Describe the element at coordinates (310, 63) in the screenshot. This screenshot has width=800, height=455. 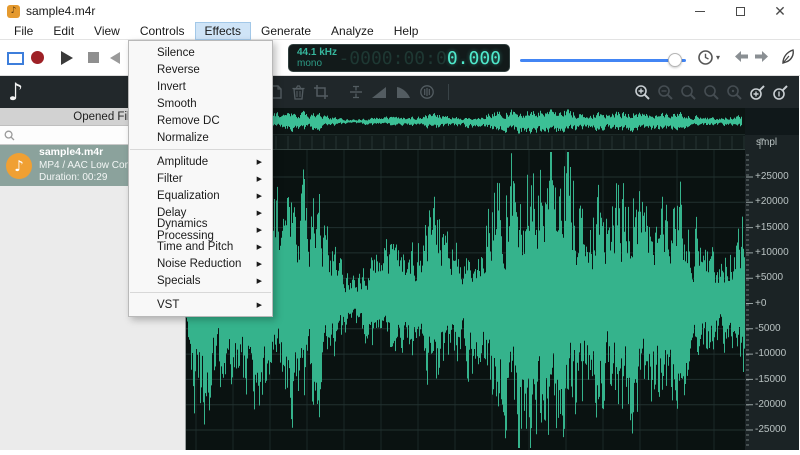
I see `channel-mode-label: mono` at that location.